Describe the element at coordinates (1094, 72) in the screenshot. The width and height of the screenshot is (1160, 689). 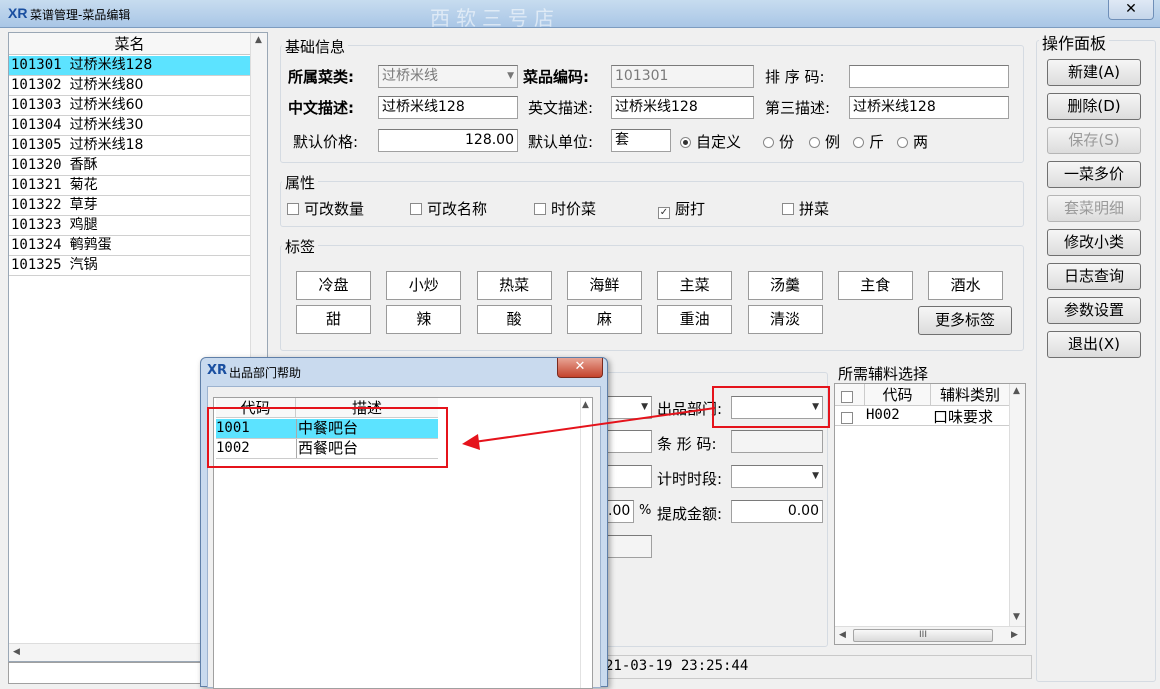
I see `ops-button: 新建(A)` at that location.